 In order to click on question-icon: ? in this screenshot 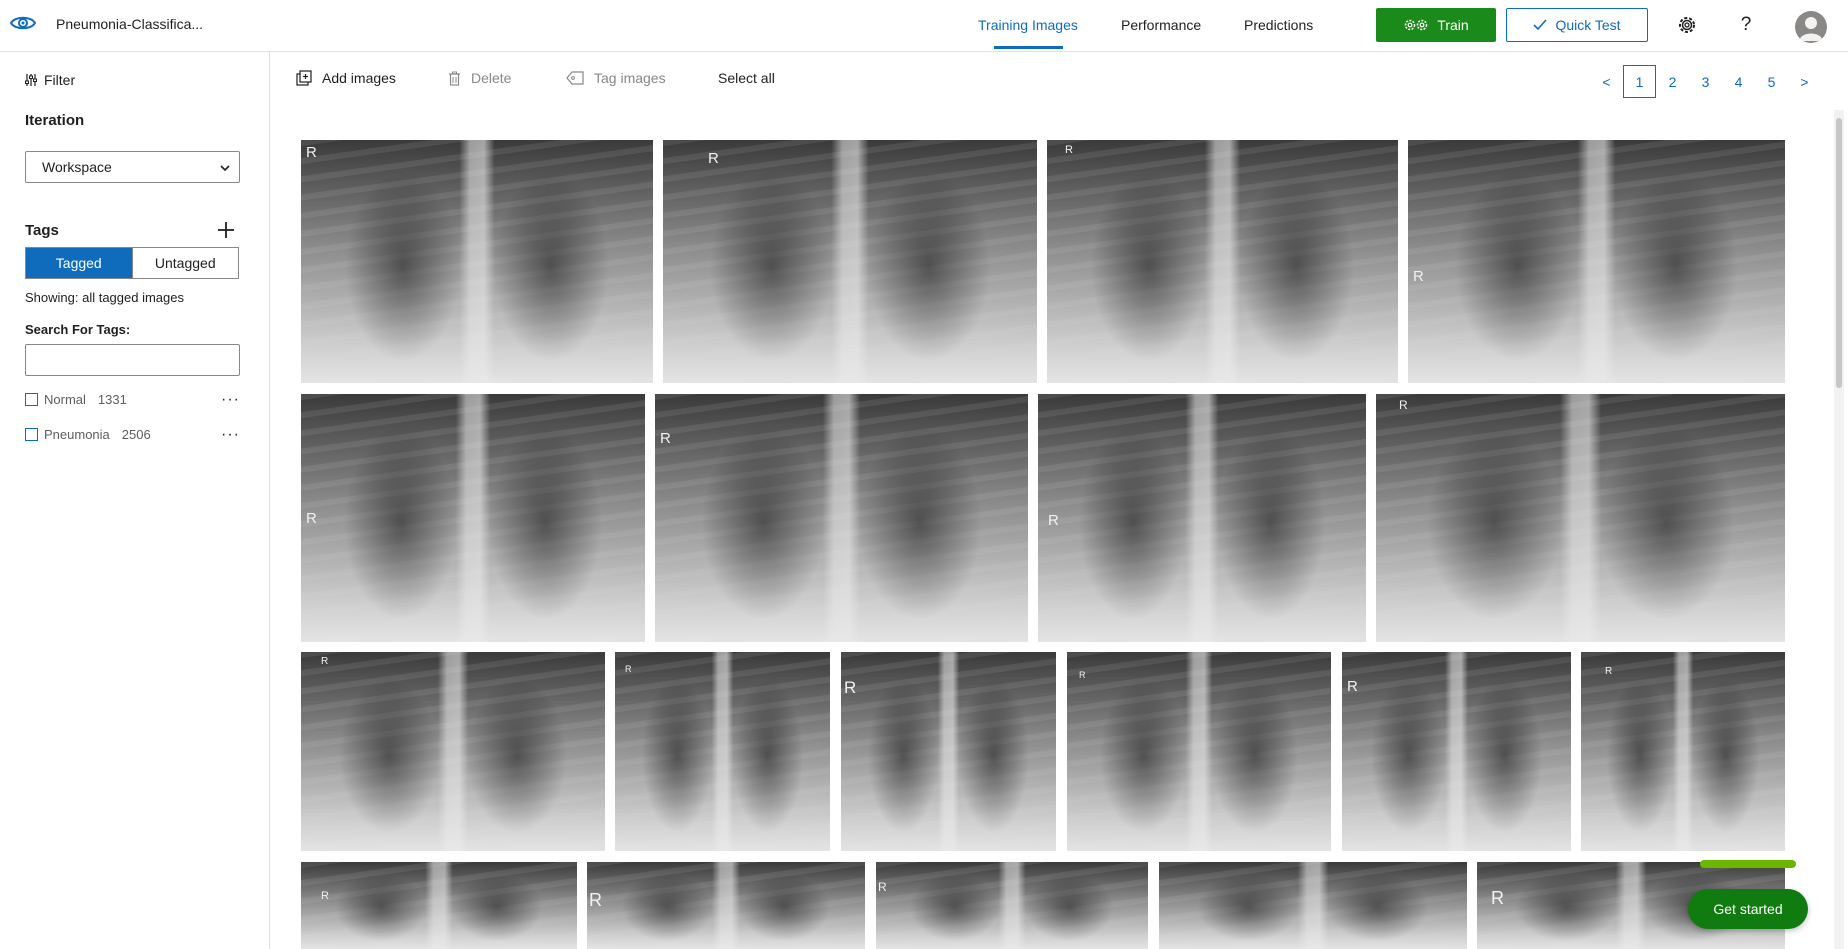, I will do `click(1746, 24)`.